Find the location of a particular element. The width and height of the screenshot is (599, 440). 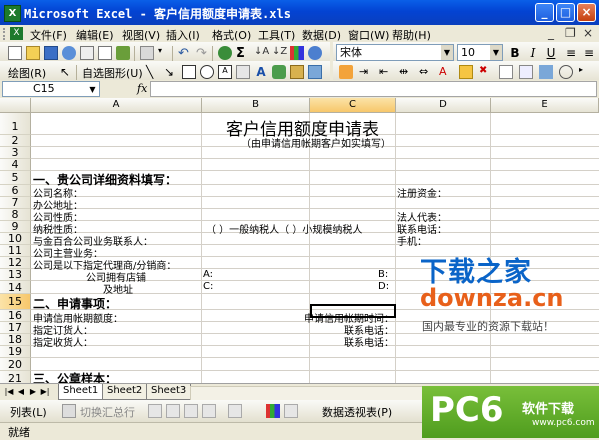

line-icon: ╲ is located at coordinates (153, 72).